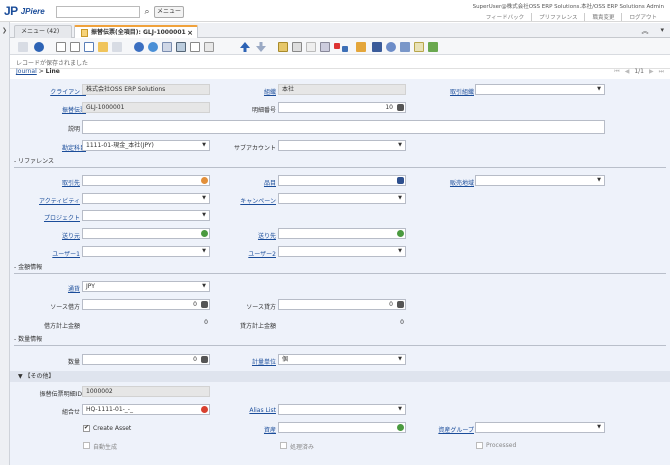 The image size is (670, 465). What do you see at coordinates (167, 47) in the screenshot?
I see `attachment-icon` at bounding box center [167, 47].